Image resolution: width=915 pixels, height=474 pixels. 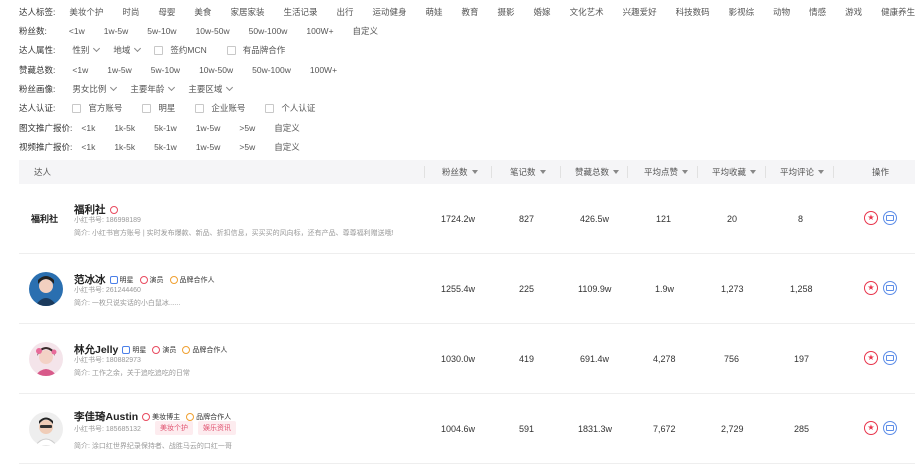 What do you see at coordinates (587, 12) in the screenshot?
I see `category-option: 文化艺术` at bounding box center [587, 12].